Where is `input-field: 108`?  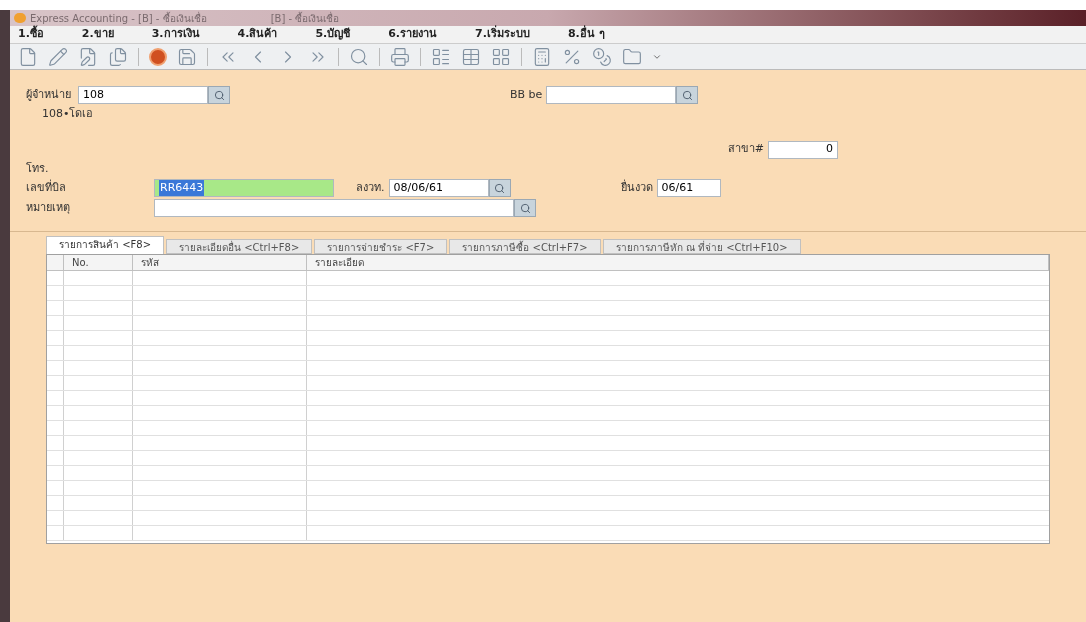
input-field: 108 is located at coordinates (143, 95).